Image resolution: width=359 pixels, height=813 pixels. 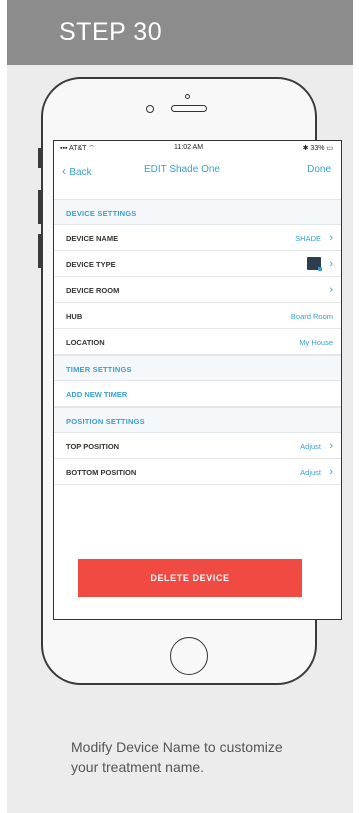 What do you see at coordinates (93, 290) in the screenshot?
I see `row-label: DEVICE ROOM` at bounding box center [93, 290].